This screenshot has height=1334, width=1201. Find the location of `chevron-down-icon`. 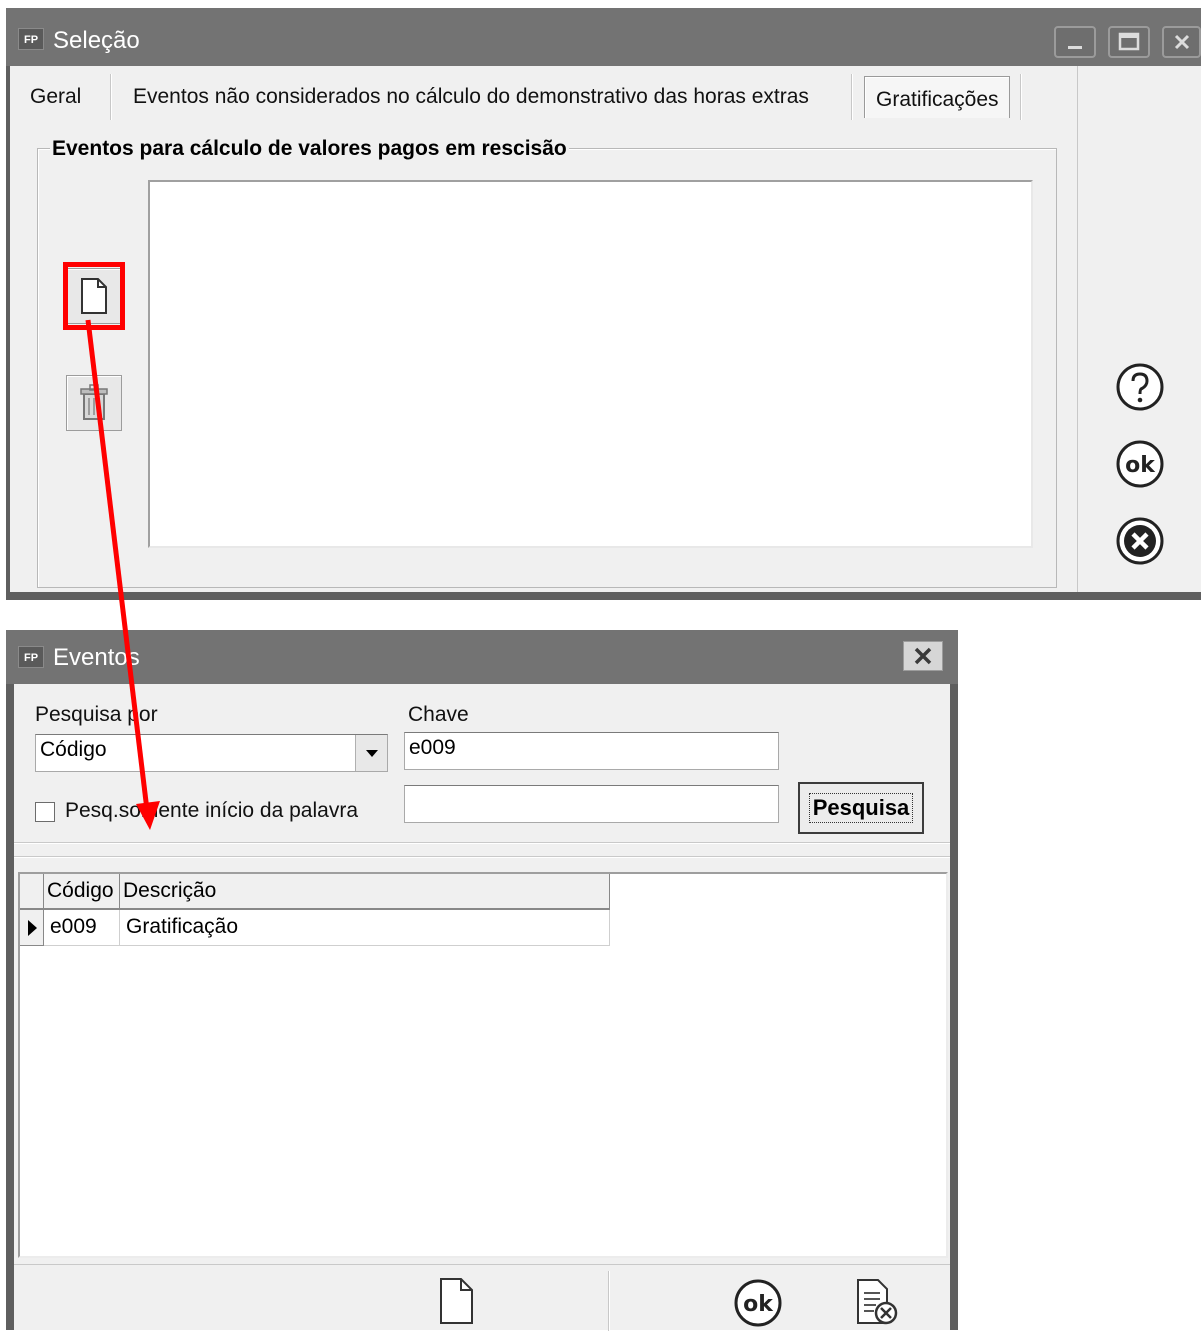

chevron-down-icon is located at coordinates (371, 753).